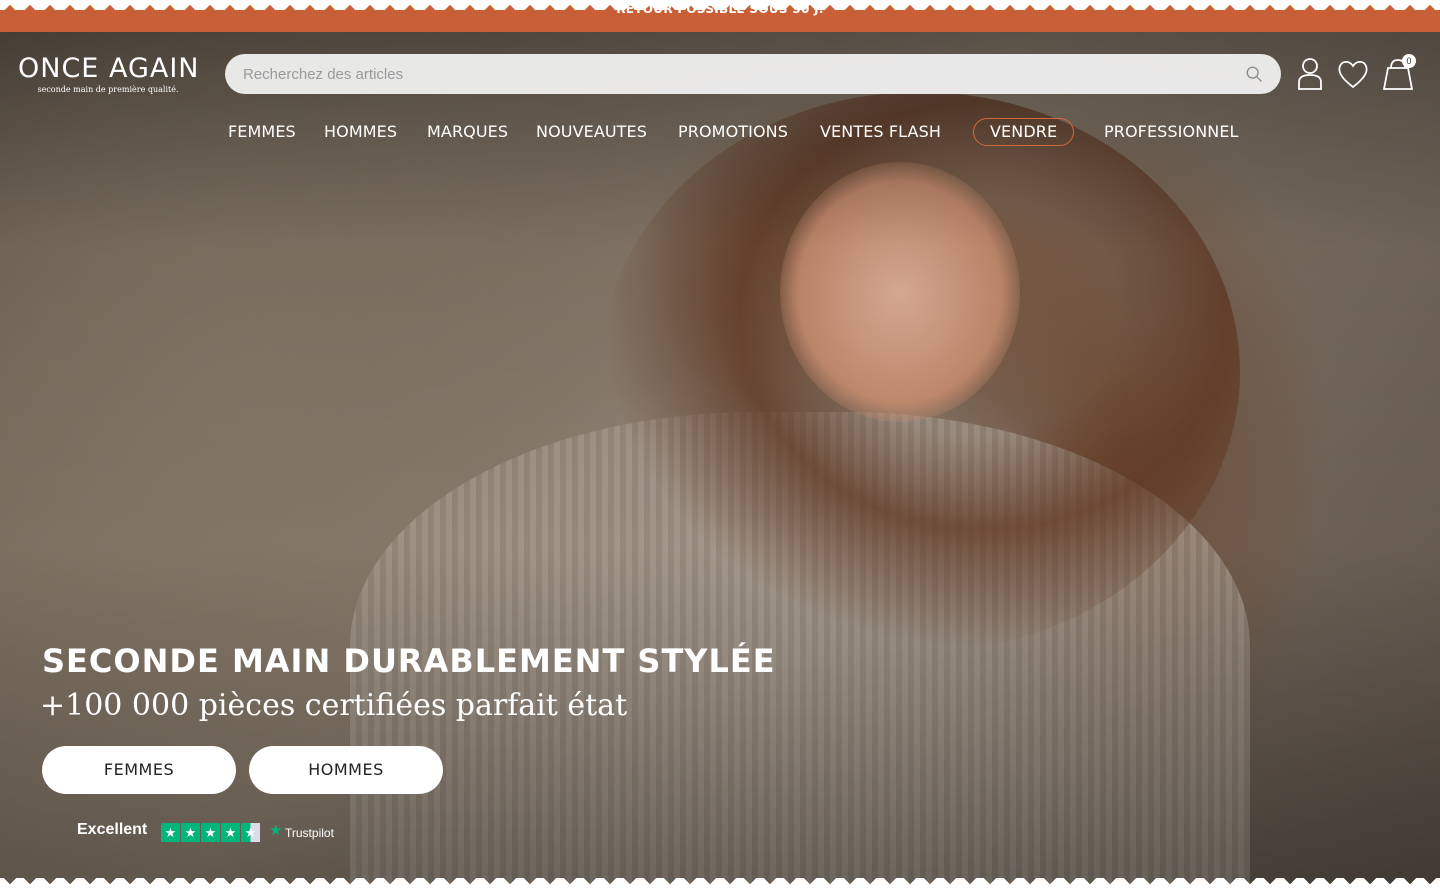 The width and height of the screenshot is (1440, 890). What do you see at coordinates (1409, 61) in the screenshot?
I see `cart-count-badge: 0` at bounding box center [1409, 61].